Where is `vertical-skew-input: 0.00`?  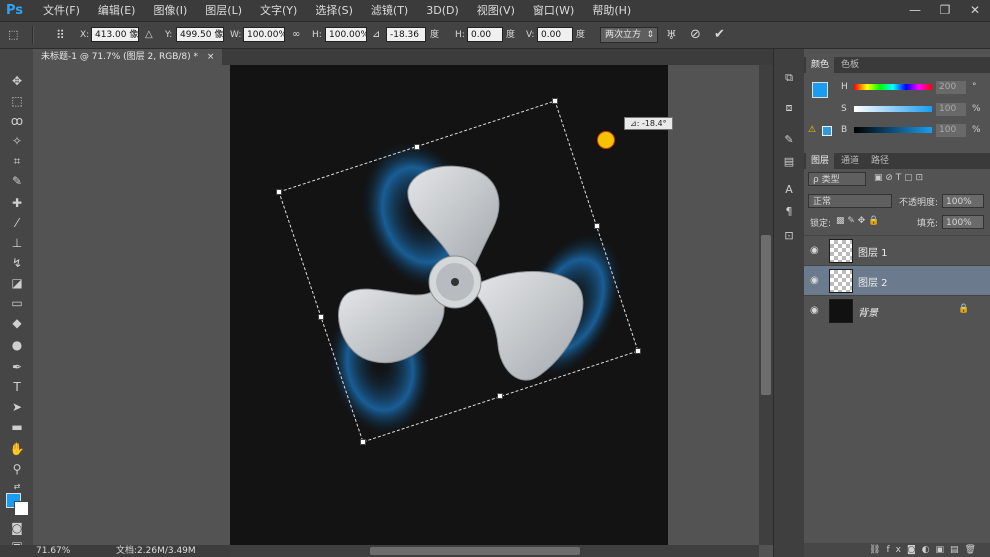
vertical-skew-input: 0.00 is located at coordinates (555, 34).